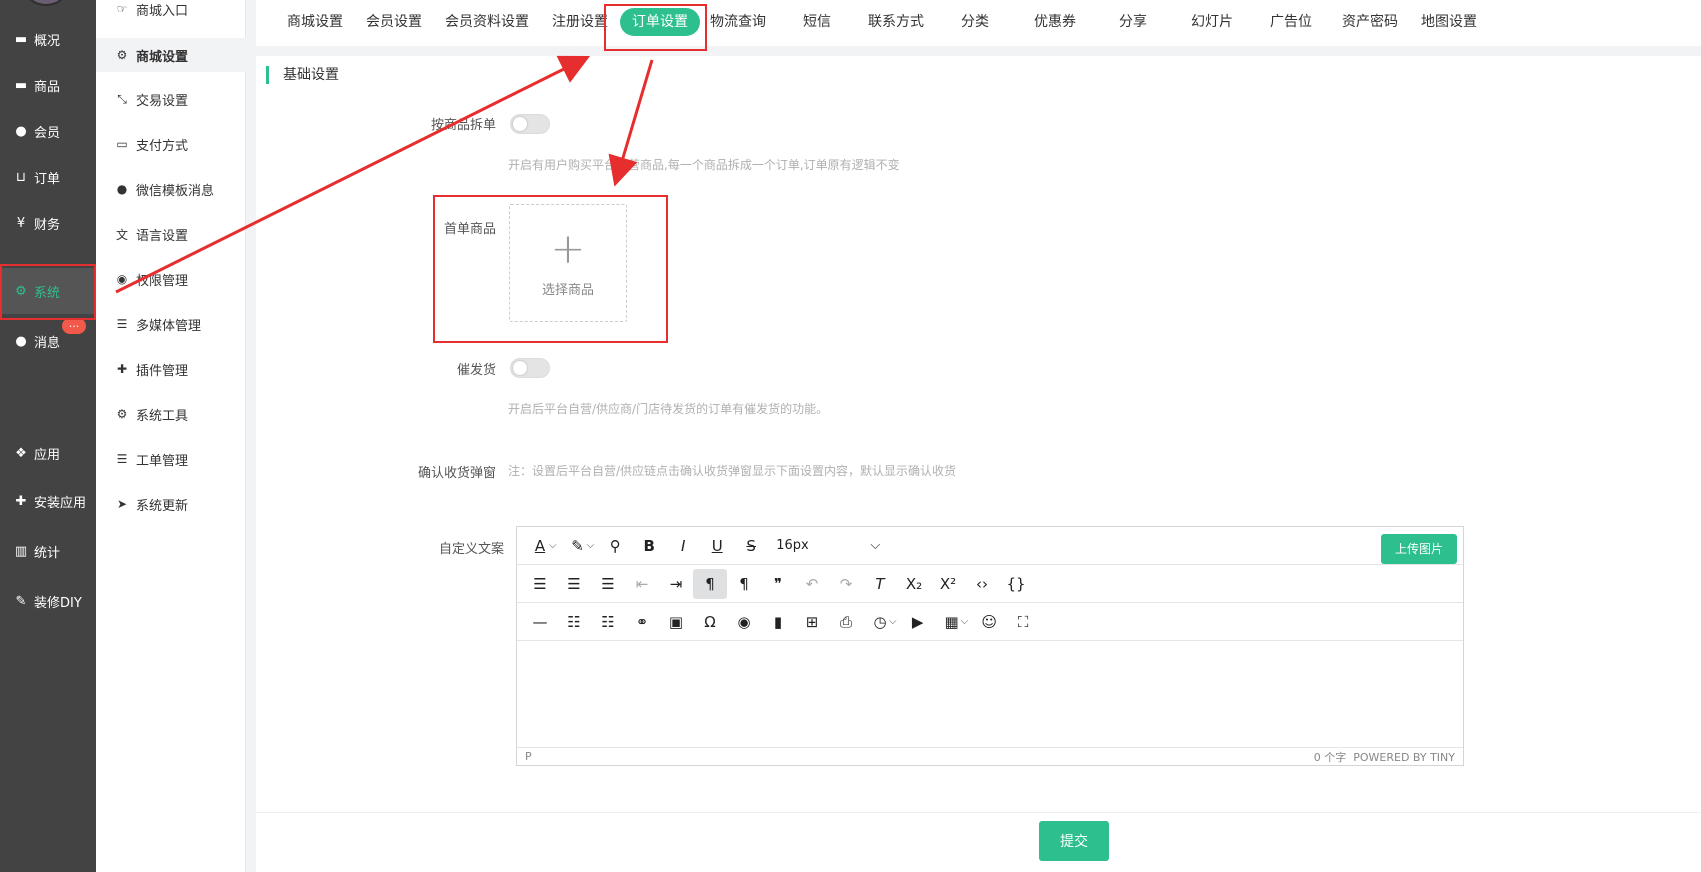 Image resolution: width=1701 pixels, height=872 pixels. Describe the element at coordinates (751, 546) in the screenshot. I see `strikethrough-icon: S` at that location.